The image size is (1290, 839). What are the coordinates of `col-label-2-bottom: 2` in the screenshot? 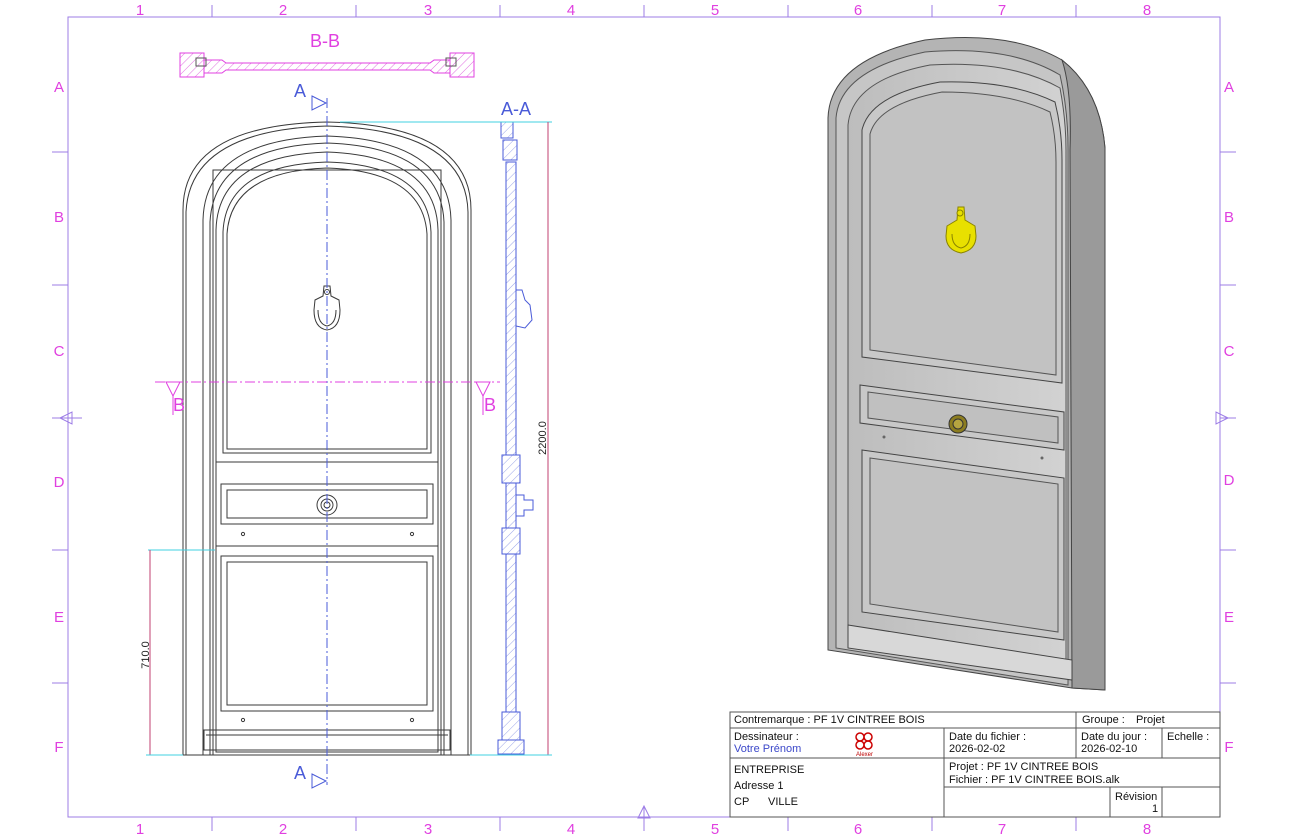 It's located at (283, 829).